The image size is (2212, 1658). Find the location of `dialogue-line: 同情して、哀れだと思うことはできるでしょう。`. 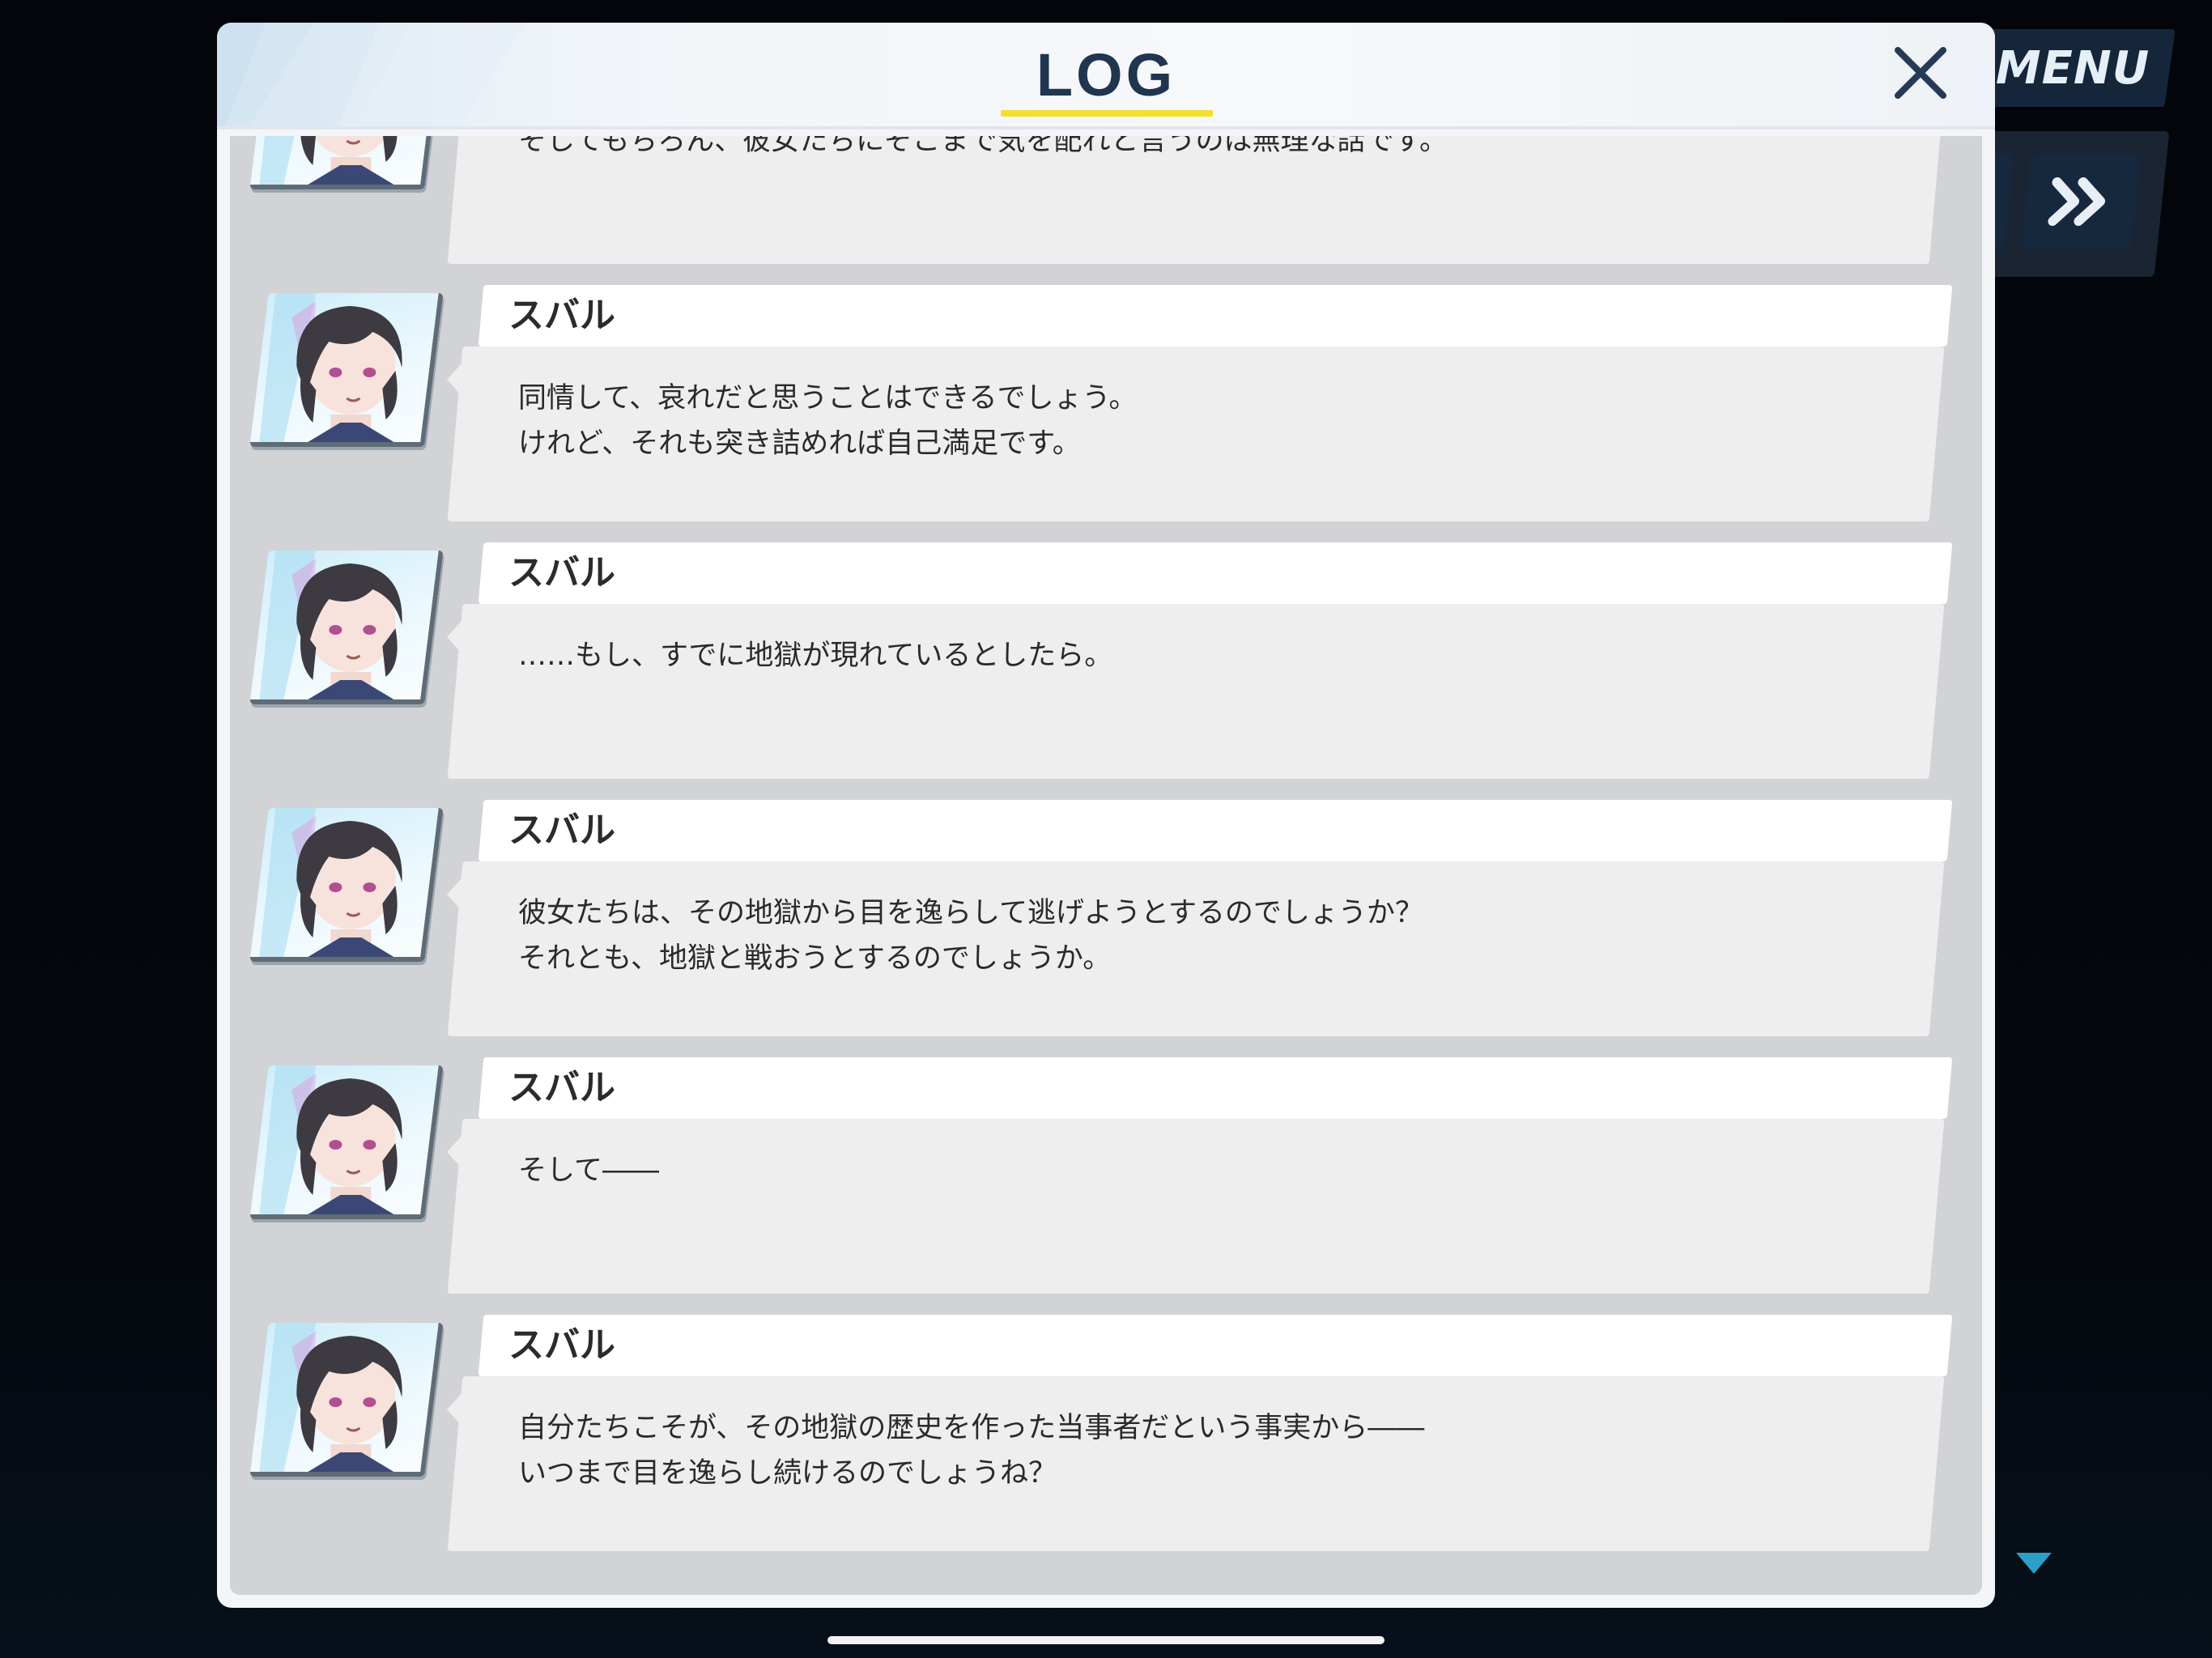

dialogue-line: 同情して、哀れだと思うことはできるでしょう。 is located at coordinates (828, 398).